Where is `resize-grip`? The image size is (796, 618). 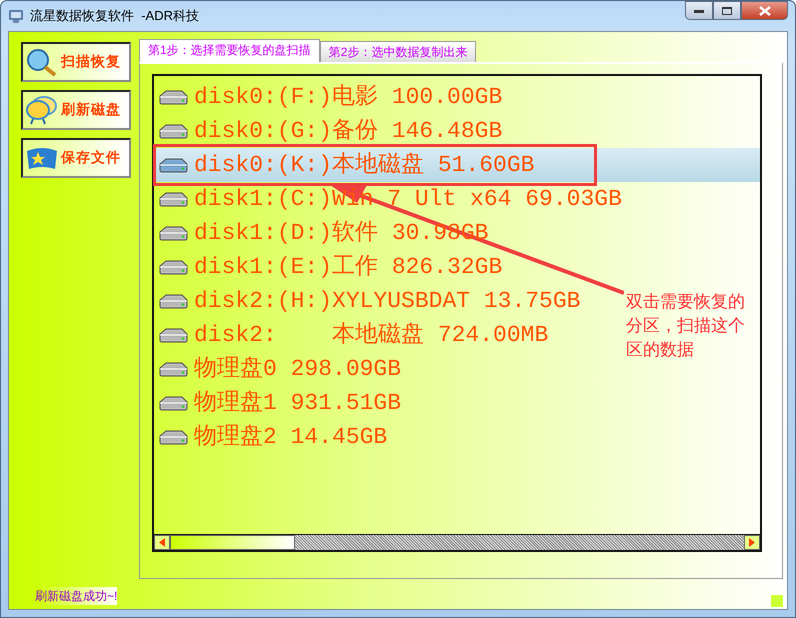 resize-grip is located at coordinates (777, 601).